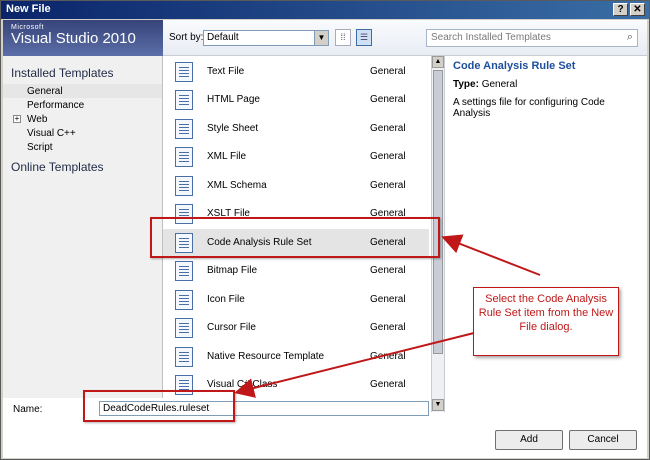 The width and height of the screenshot is (650, 460). I want to click on details-type: Type: General, so click(546, 84).